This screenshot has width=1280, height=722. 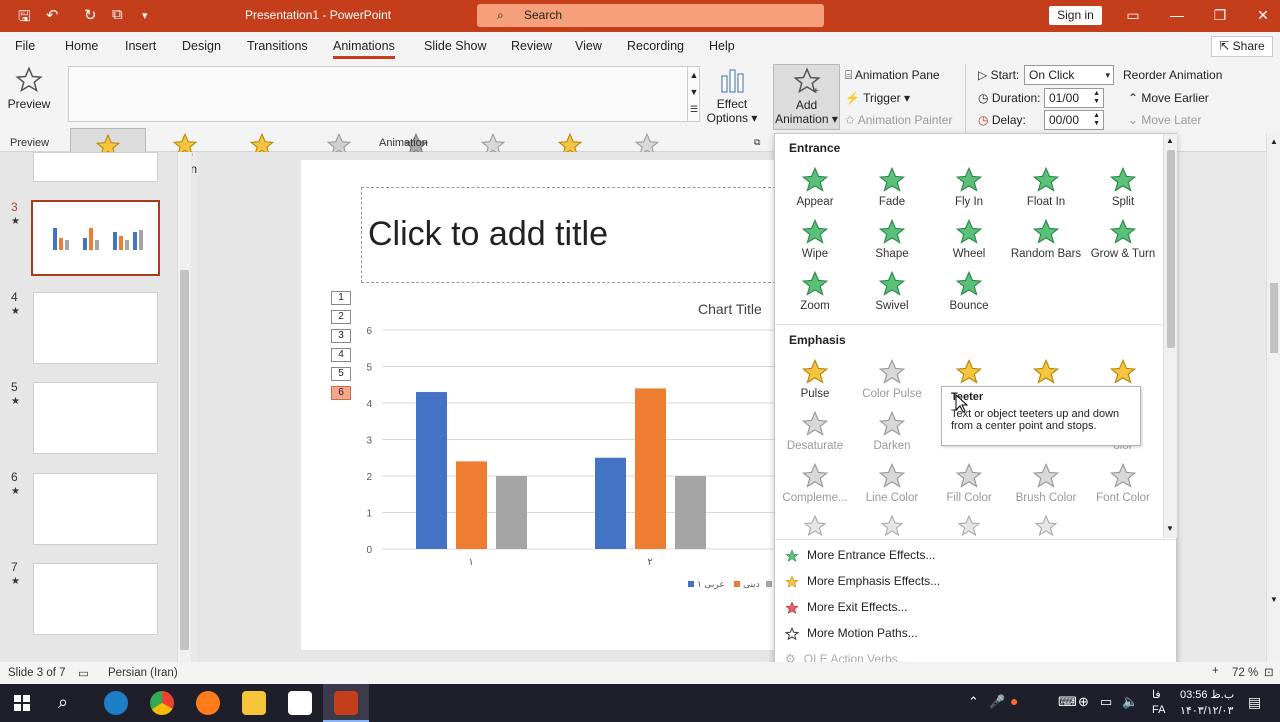 I want to click on zoom-level: 72 %, so click(x=1245, y=673).